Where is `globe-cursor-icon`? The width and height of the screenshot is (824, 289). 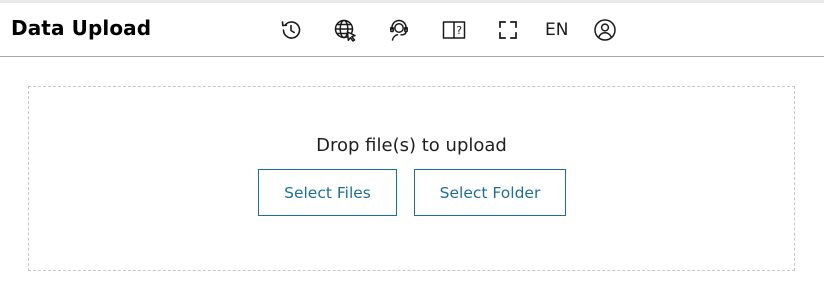 globe-cursor-icon is located at coordinates (345, 30).